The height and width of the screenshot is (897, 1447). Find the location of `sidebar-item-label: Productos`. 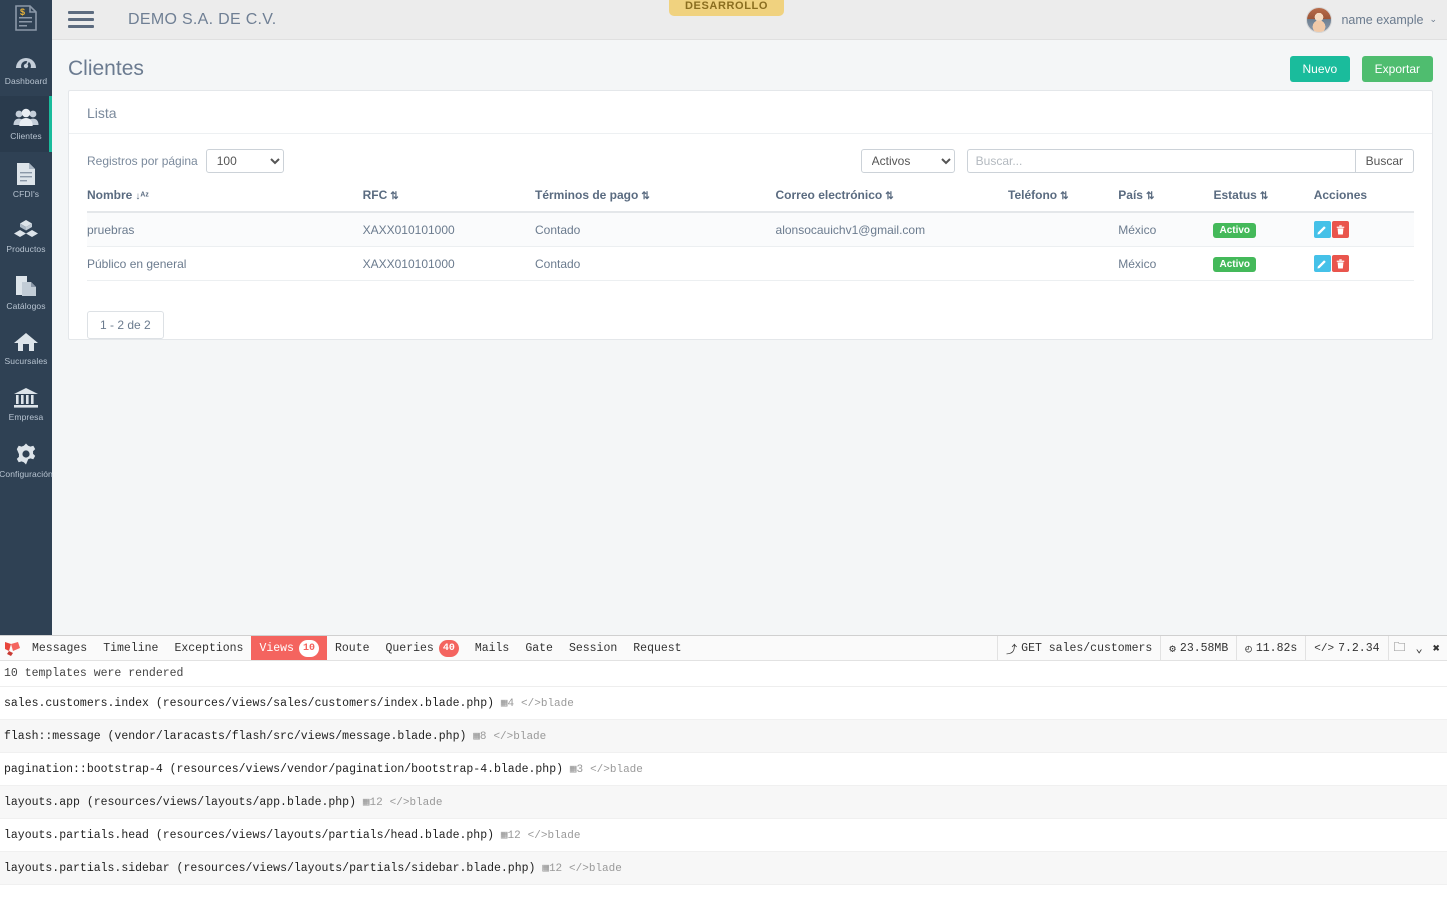

sidebar-item-label: Productos is located at coordinates (26, 248).